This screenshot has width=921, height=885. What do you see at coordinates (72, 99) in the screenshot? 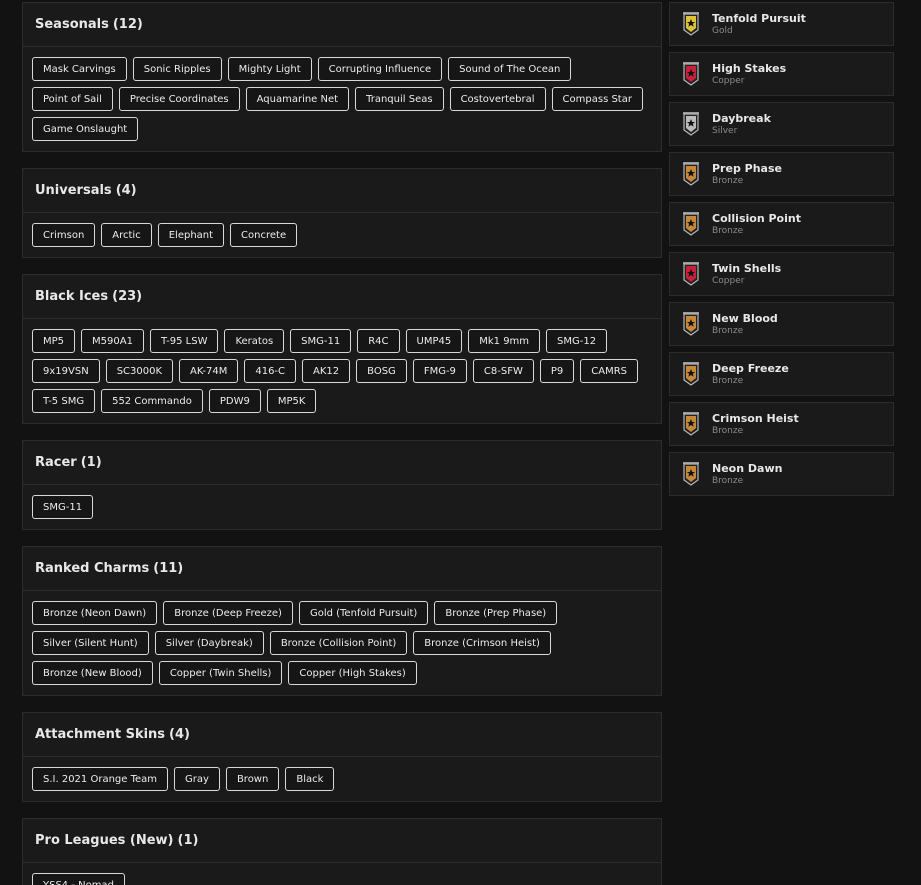
I see `item-chip: Point of Sail` at bounding box center [72, 99].